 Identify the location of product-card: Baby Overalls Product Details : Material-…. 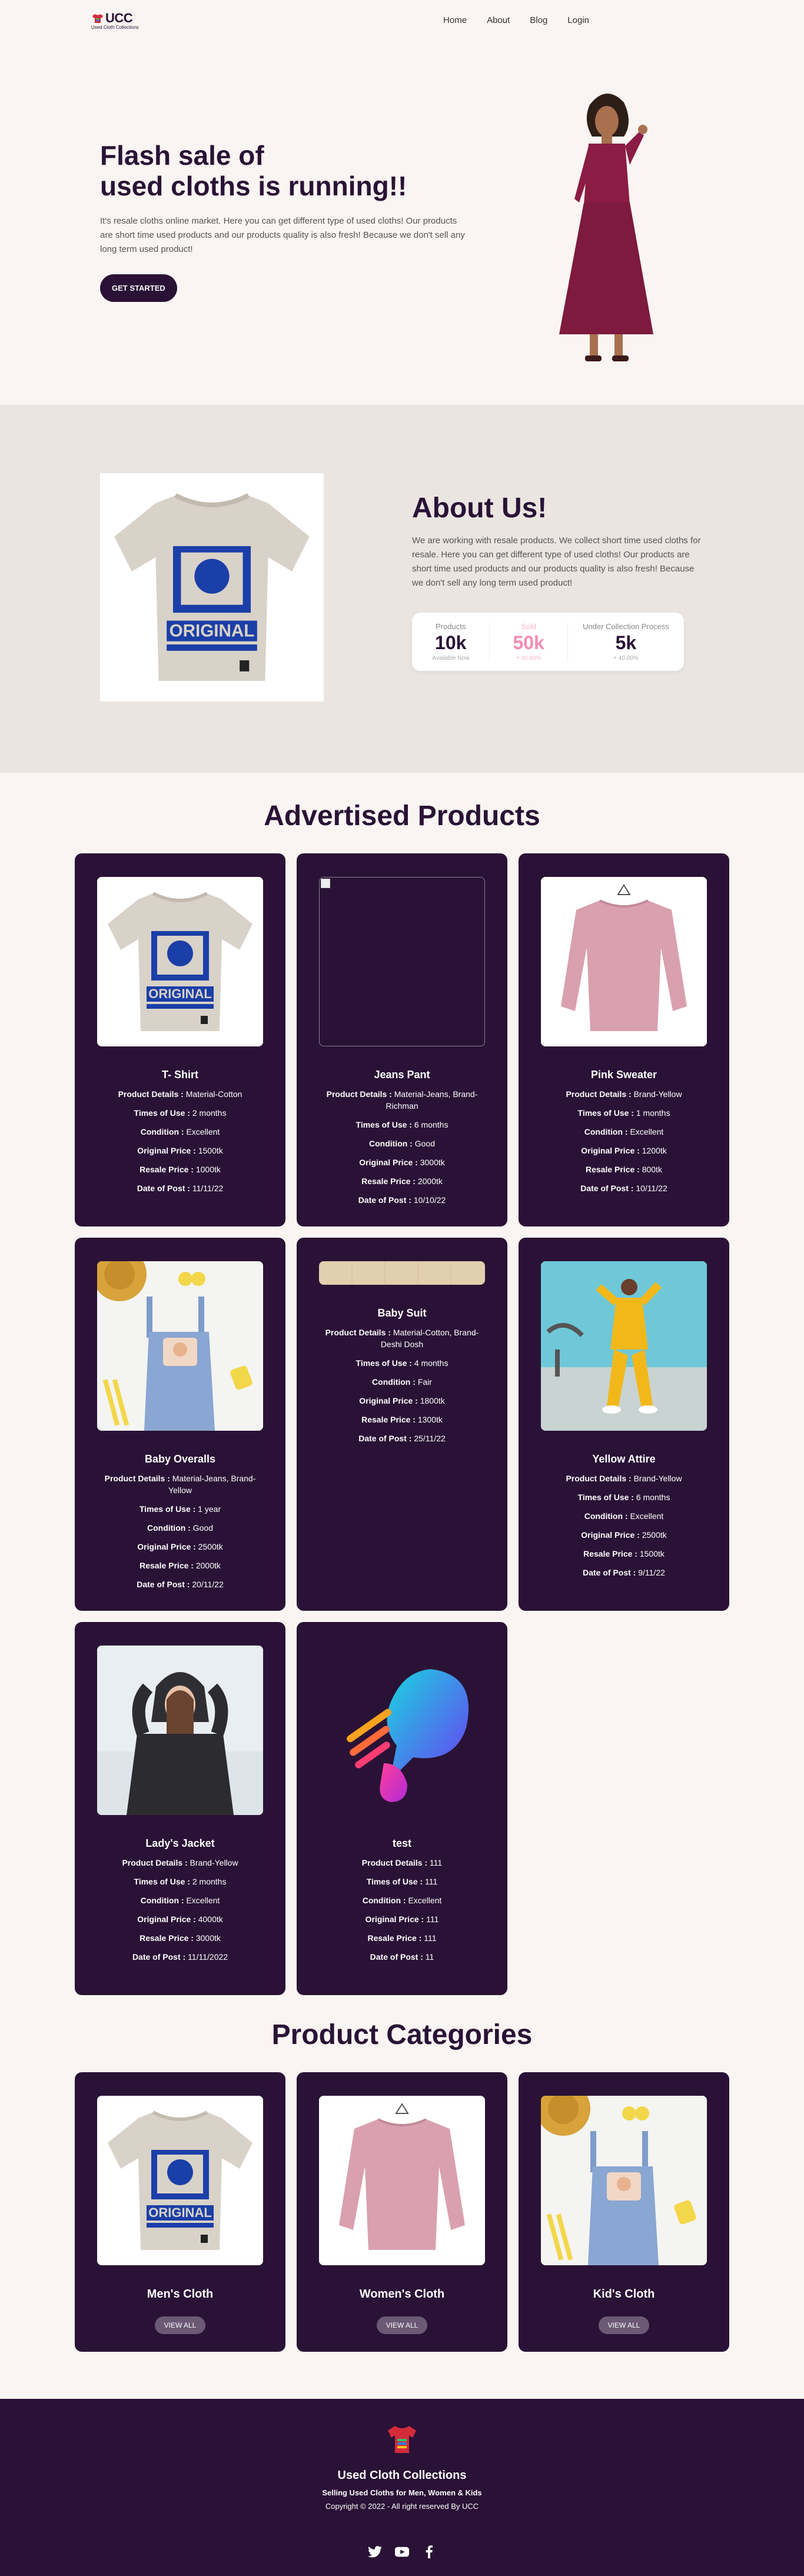
(180, 1424).